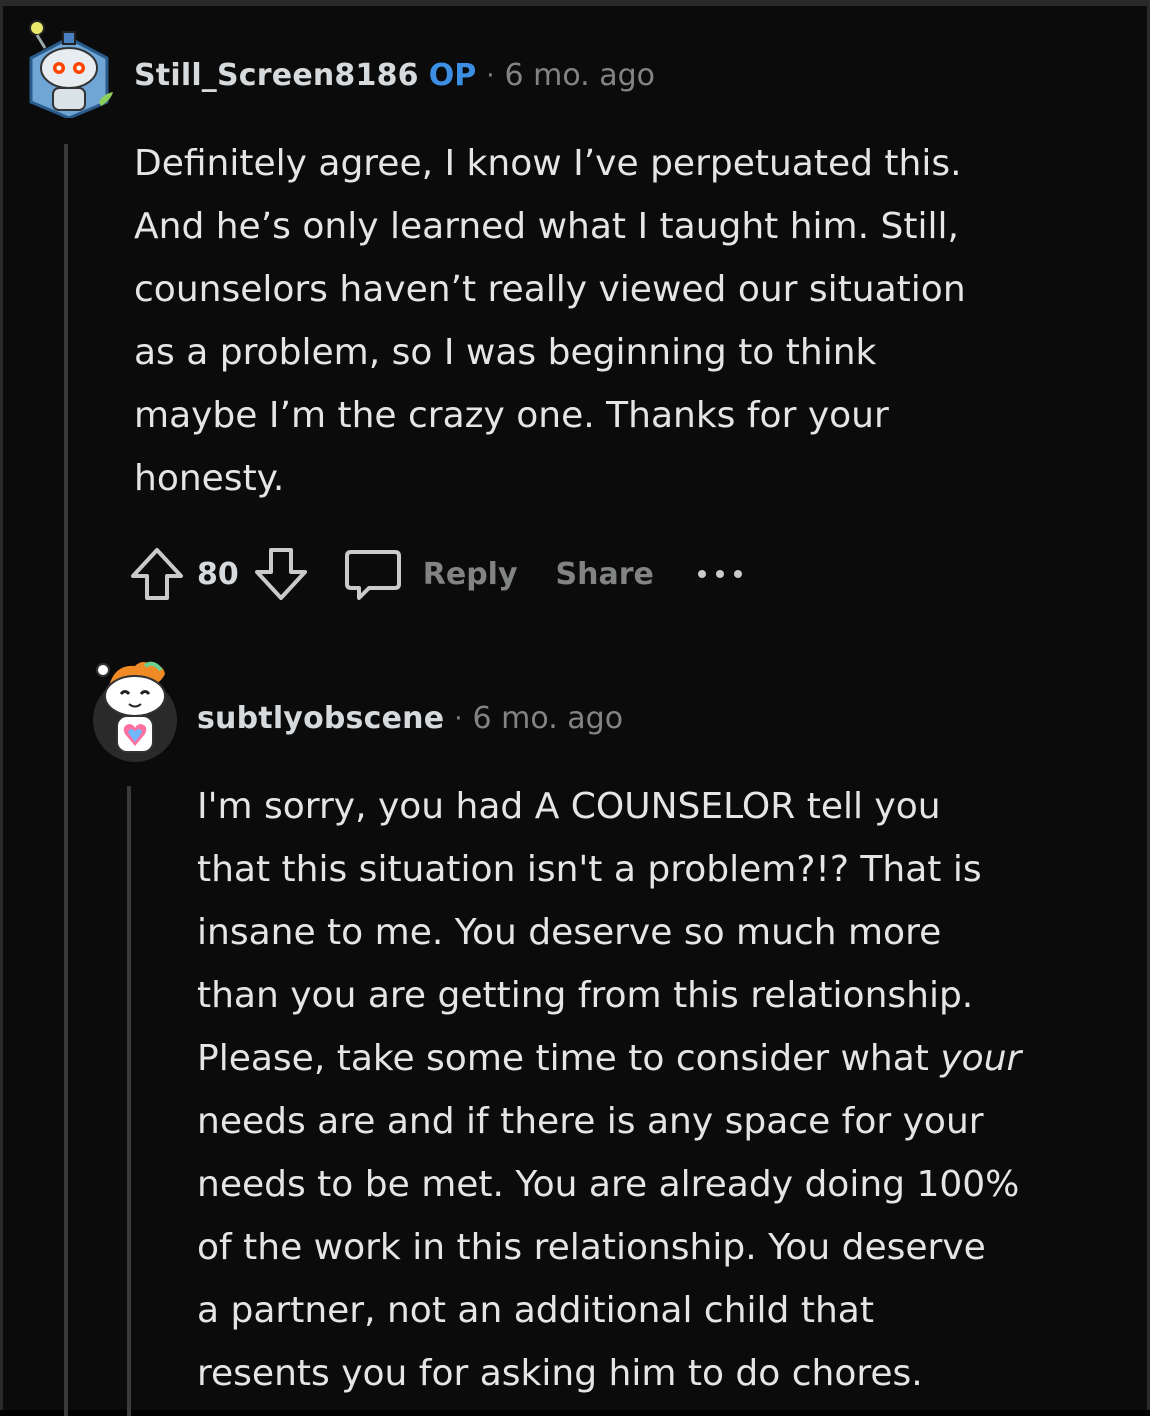 The height and width of the screenshot is (1416, 1150). Describe the element at coordinates (218, 574) in the screenshot. I see `vote-count: 80` at that location.